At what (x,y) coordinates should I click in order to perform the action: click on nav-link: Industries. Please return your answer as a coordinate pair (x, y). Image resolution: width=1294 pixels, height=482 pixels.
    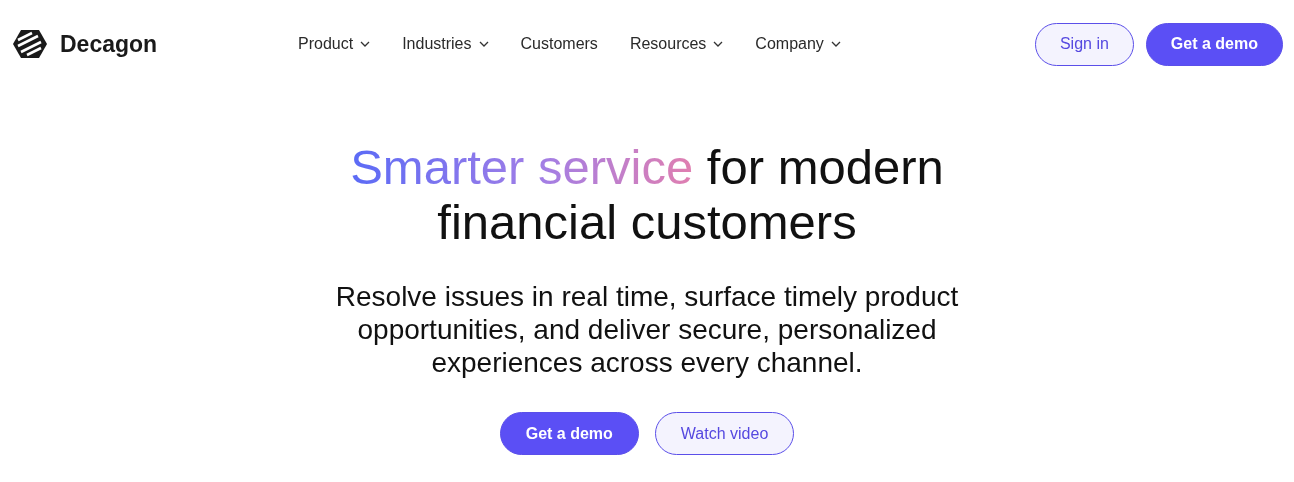
    Looking at the image, I should click on (445, 44).